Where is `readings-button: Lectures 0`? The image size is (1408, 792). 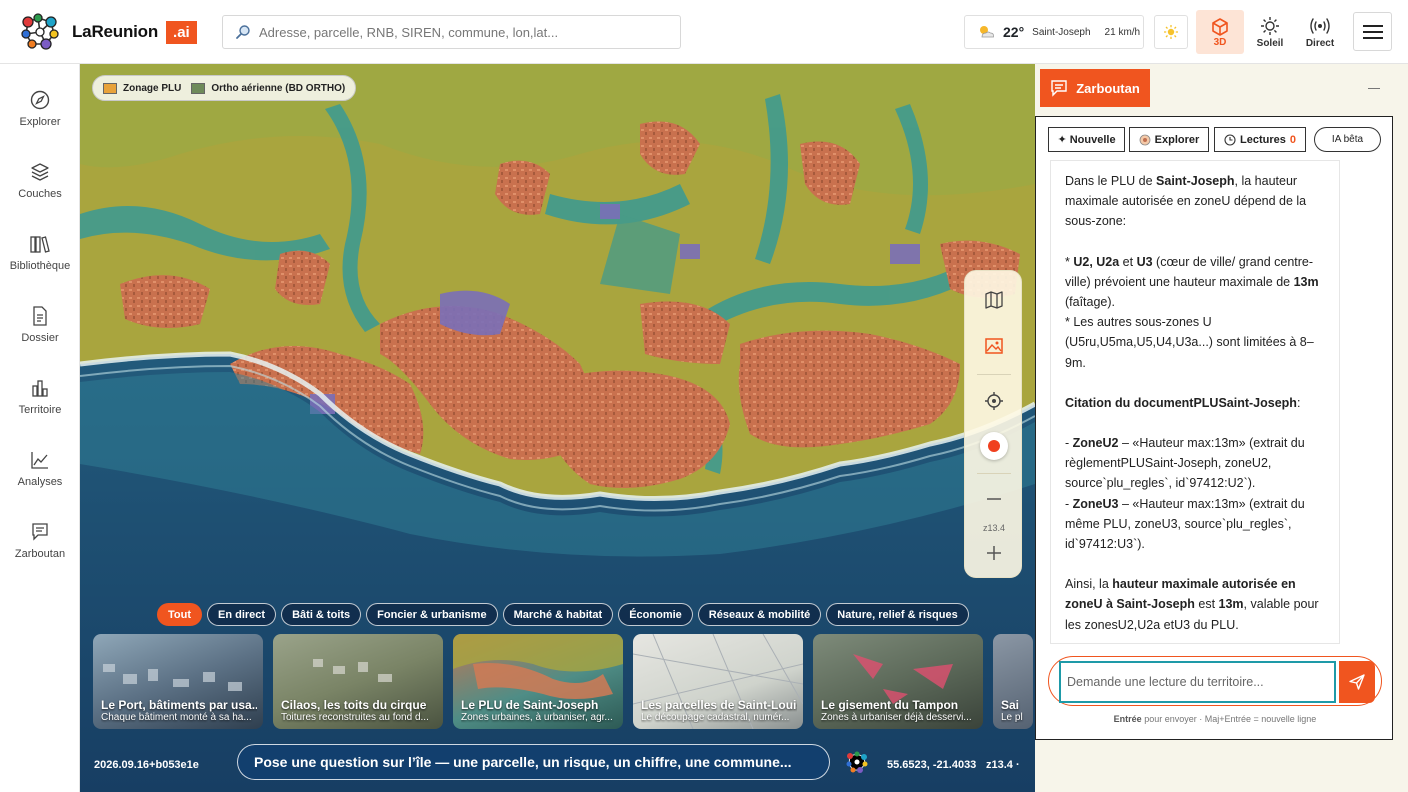 readings-button: Lectures 0 is located at coordinates (1260, 139).